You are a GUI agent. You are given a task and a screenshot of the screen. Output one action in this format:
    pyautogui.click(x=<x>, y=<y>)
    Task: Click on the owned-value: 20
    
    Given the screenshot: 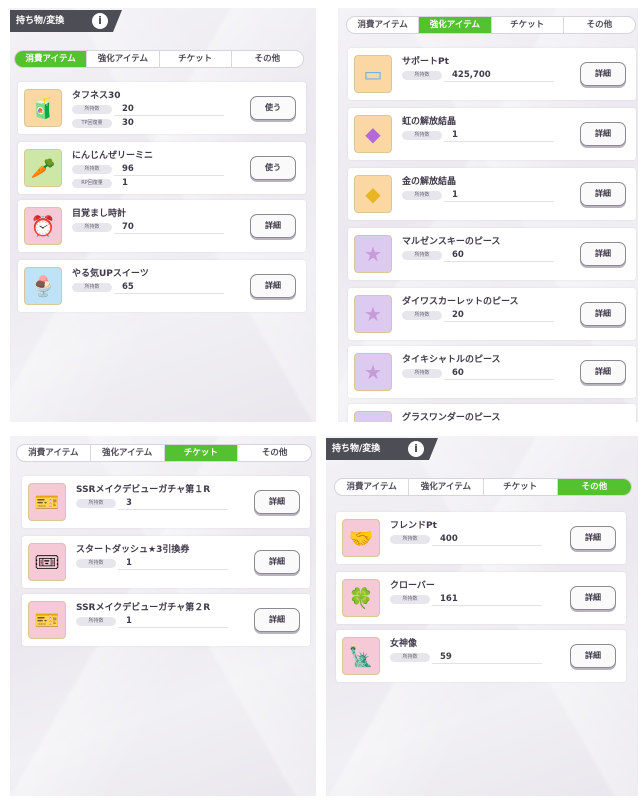 What is the action you would take?
    pyautogui.click(x=458, y=315)
    